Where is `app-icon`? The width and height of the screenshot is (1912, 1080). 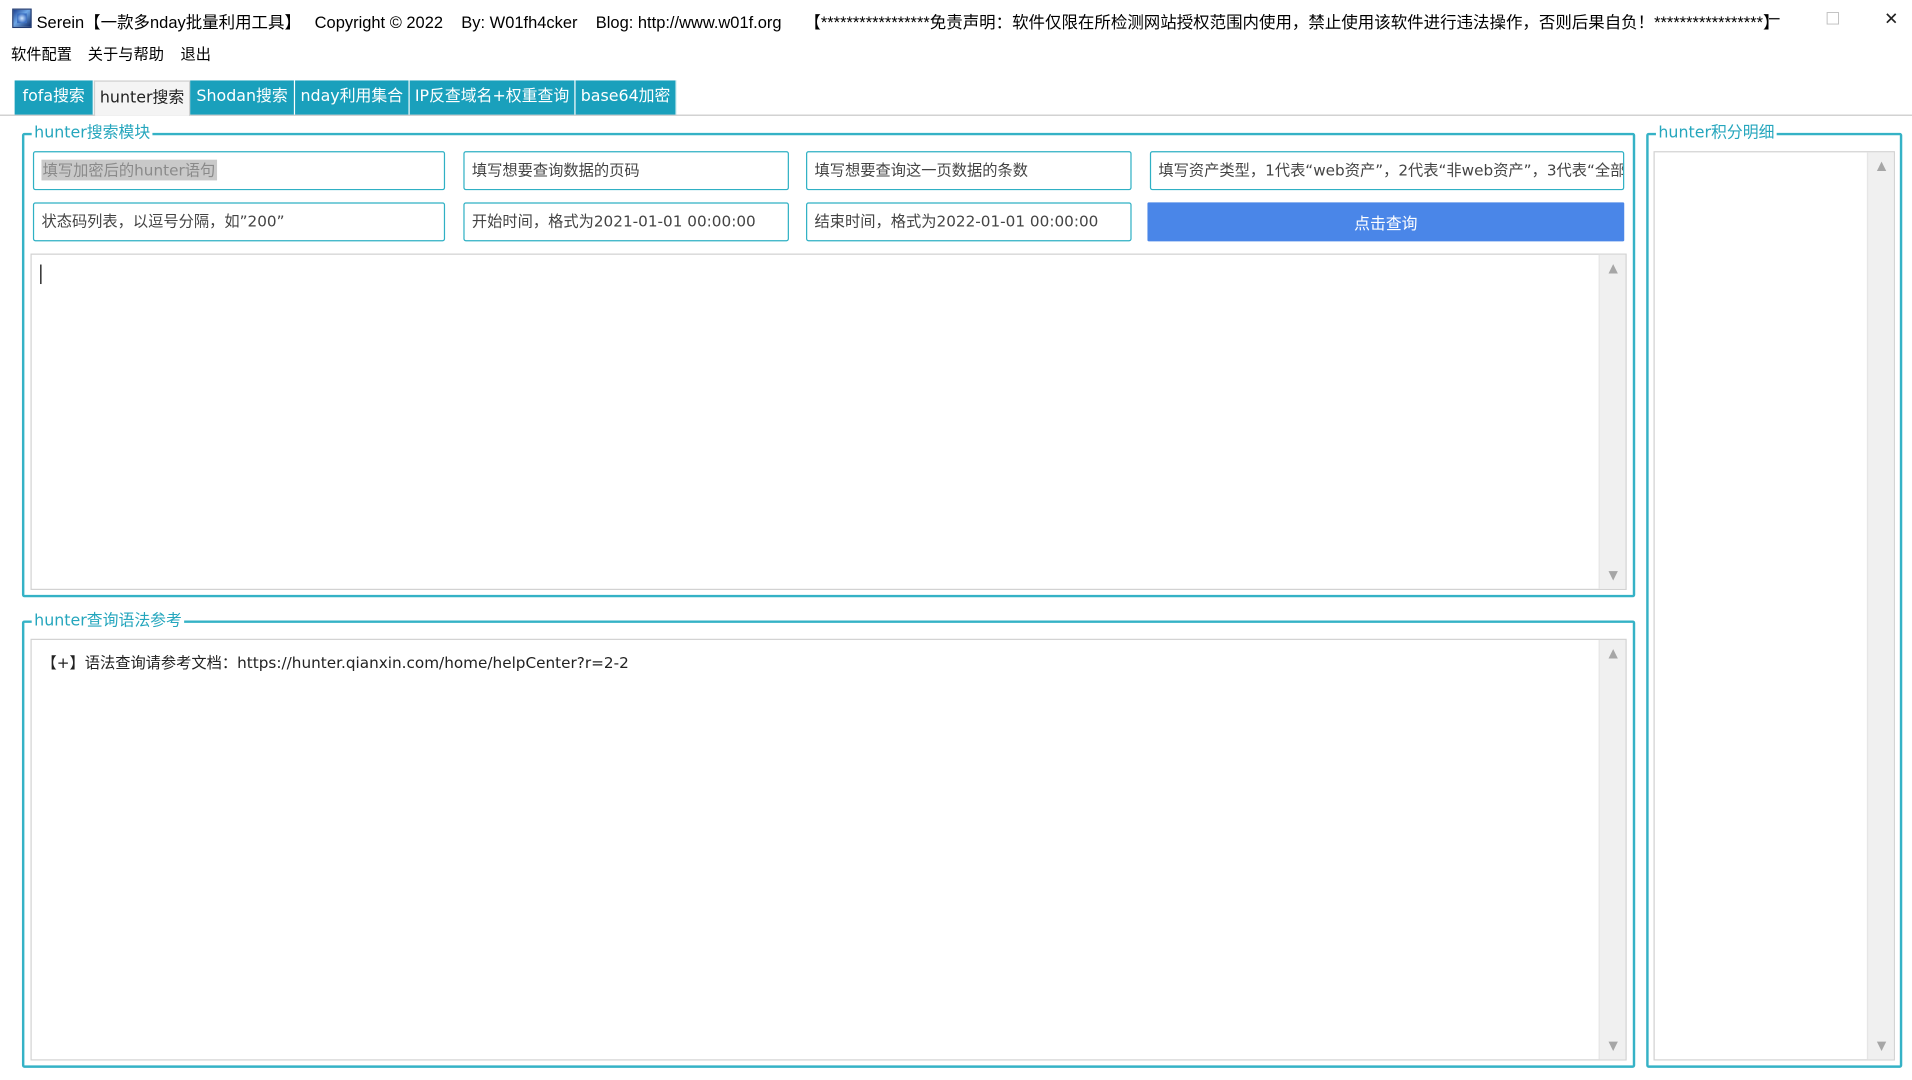
app-icon is located at coordinates (22, 18).